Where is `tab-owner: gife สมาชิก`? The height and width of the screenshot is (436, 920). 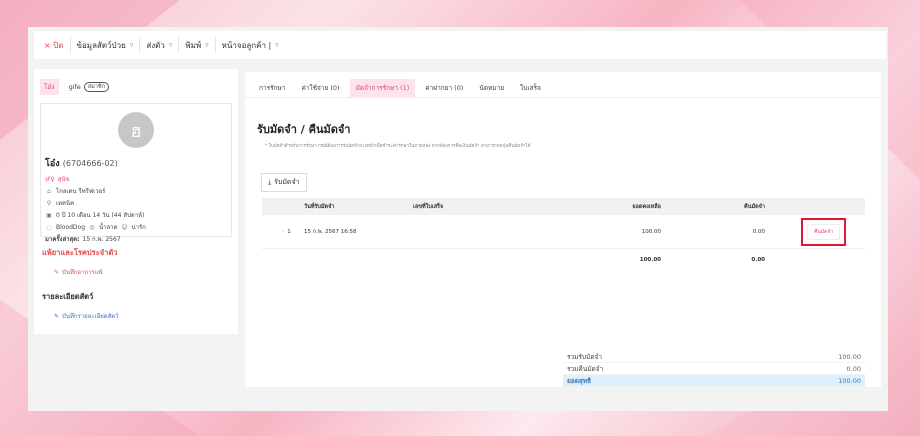 tab-owner: gife สมาชิก is located at coordinates (89, 87).